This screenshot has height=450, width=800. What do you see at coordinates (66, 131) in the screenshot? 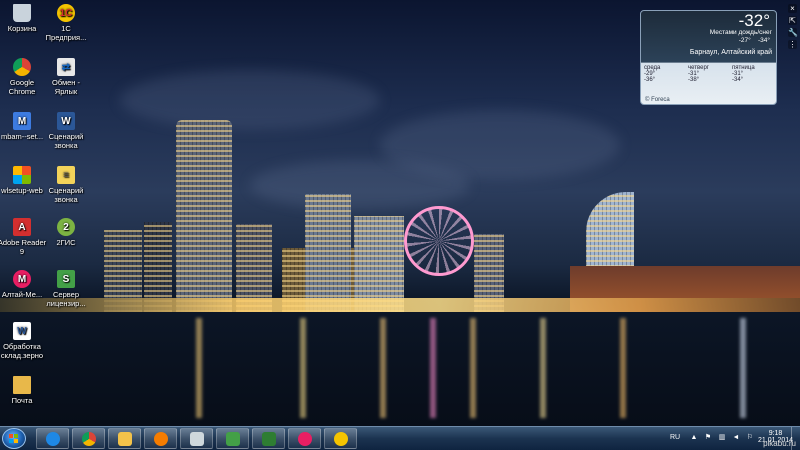
I see `desktop-icon-call-script-word: W Сценарий звонка` at bounding box center [66, 131].